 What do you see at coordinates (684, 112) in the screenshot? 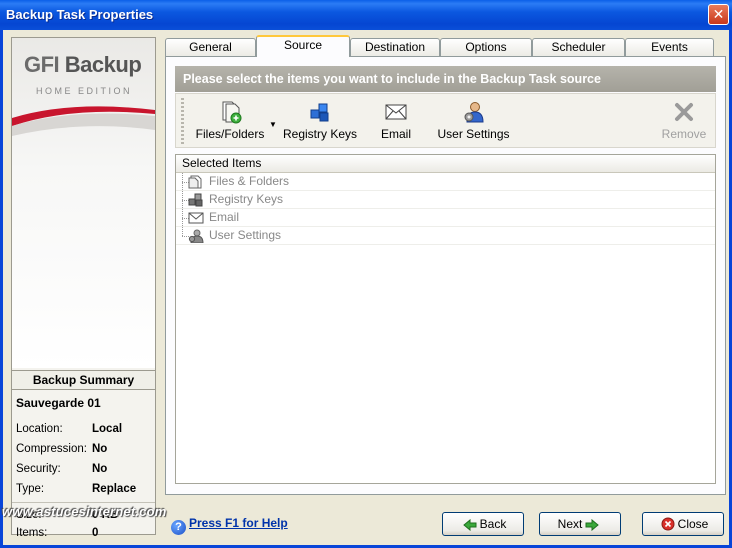
I see `remove-icon` at bounding box center [684, 112].